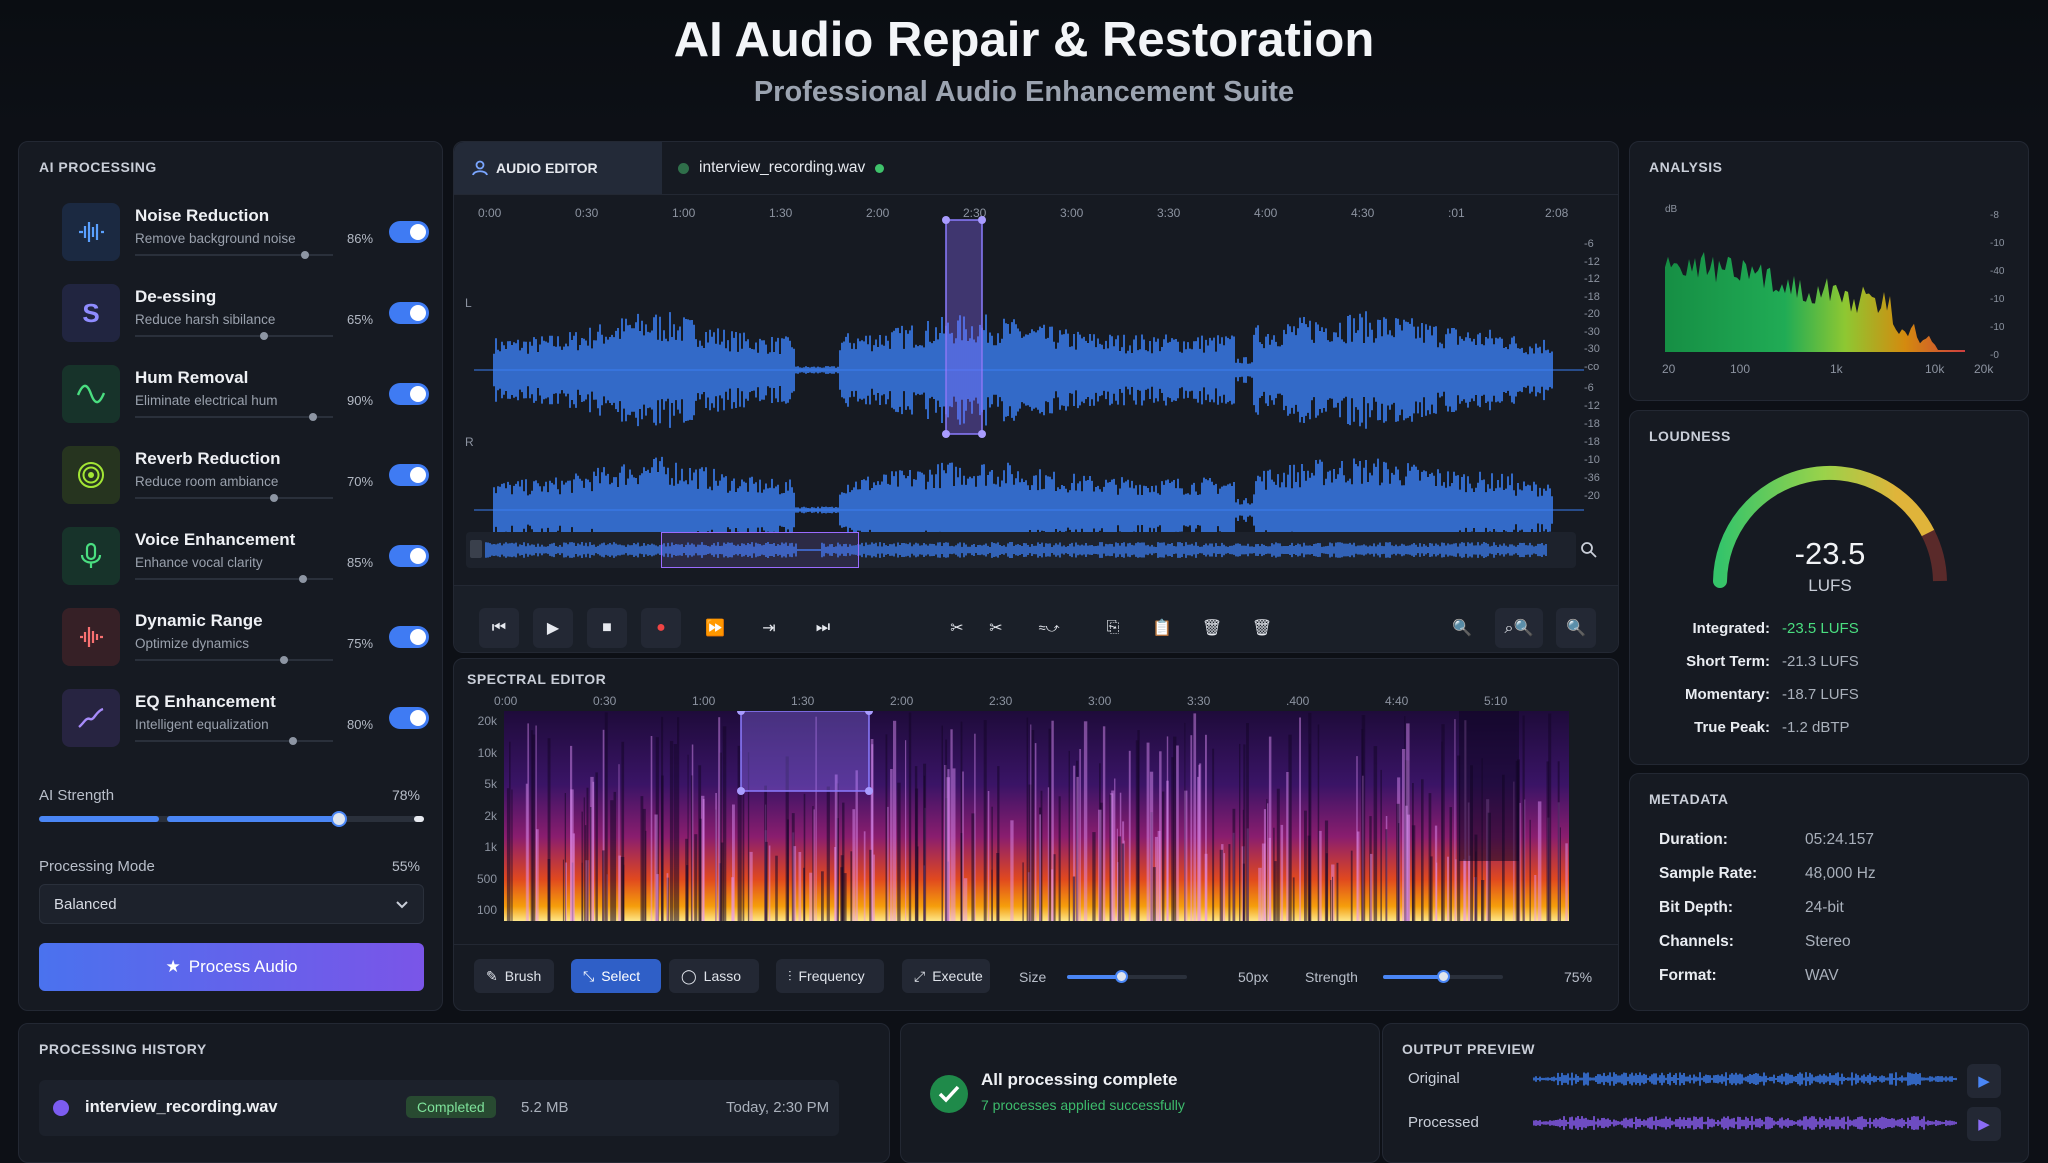  I want to click on file-tab: interview_recording.wav, so click(781, 168).